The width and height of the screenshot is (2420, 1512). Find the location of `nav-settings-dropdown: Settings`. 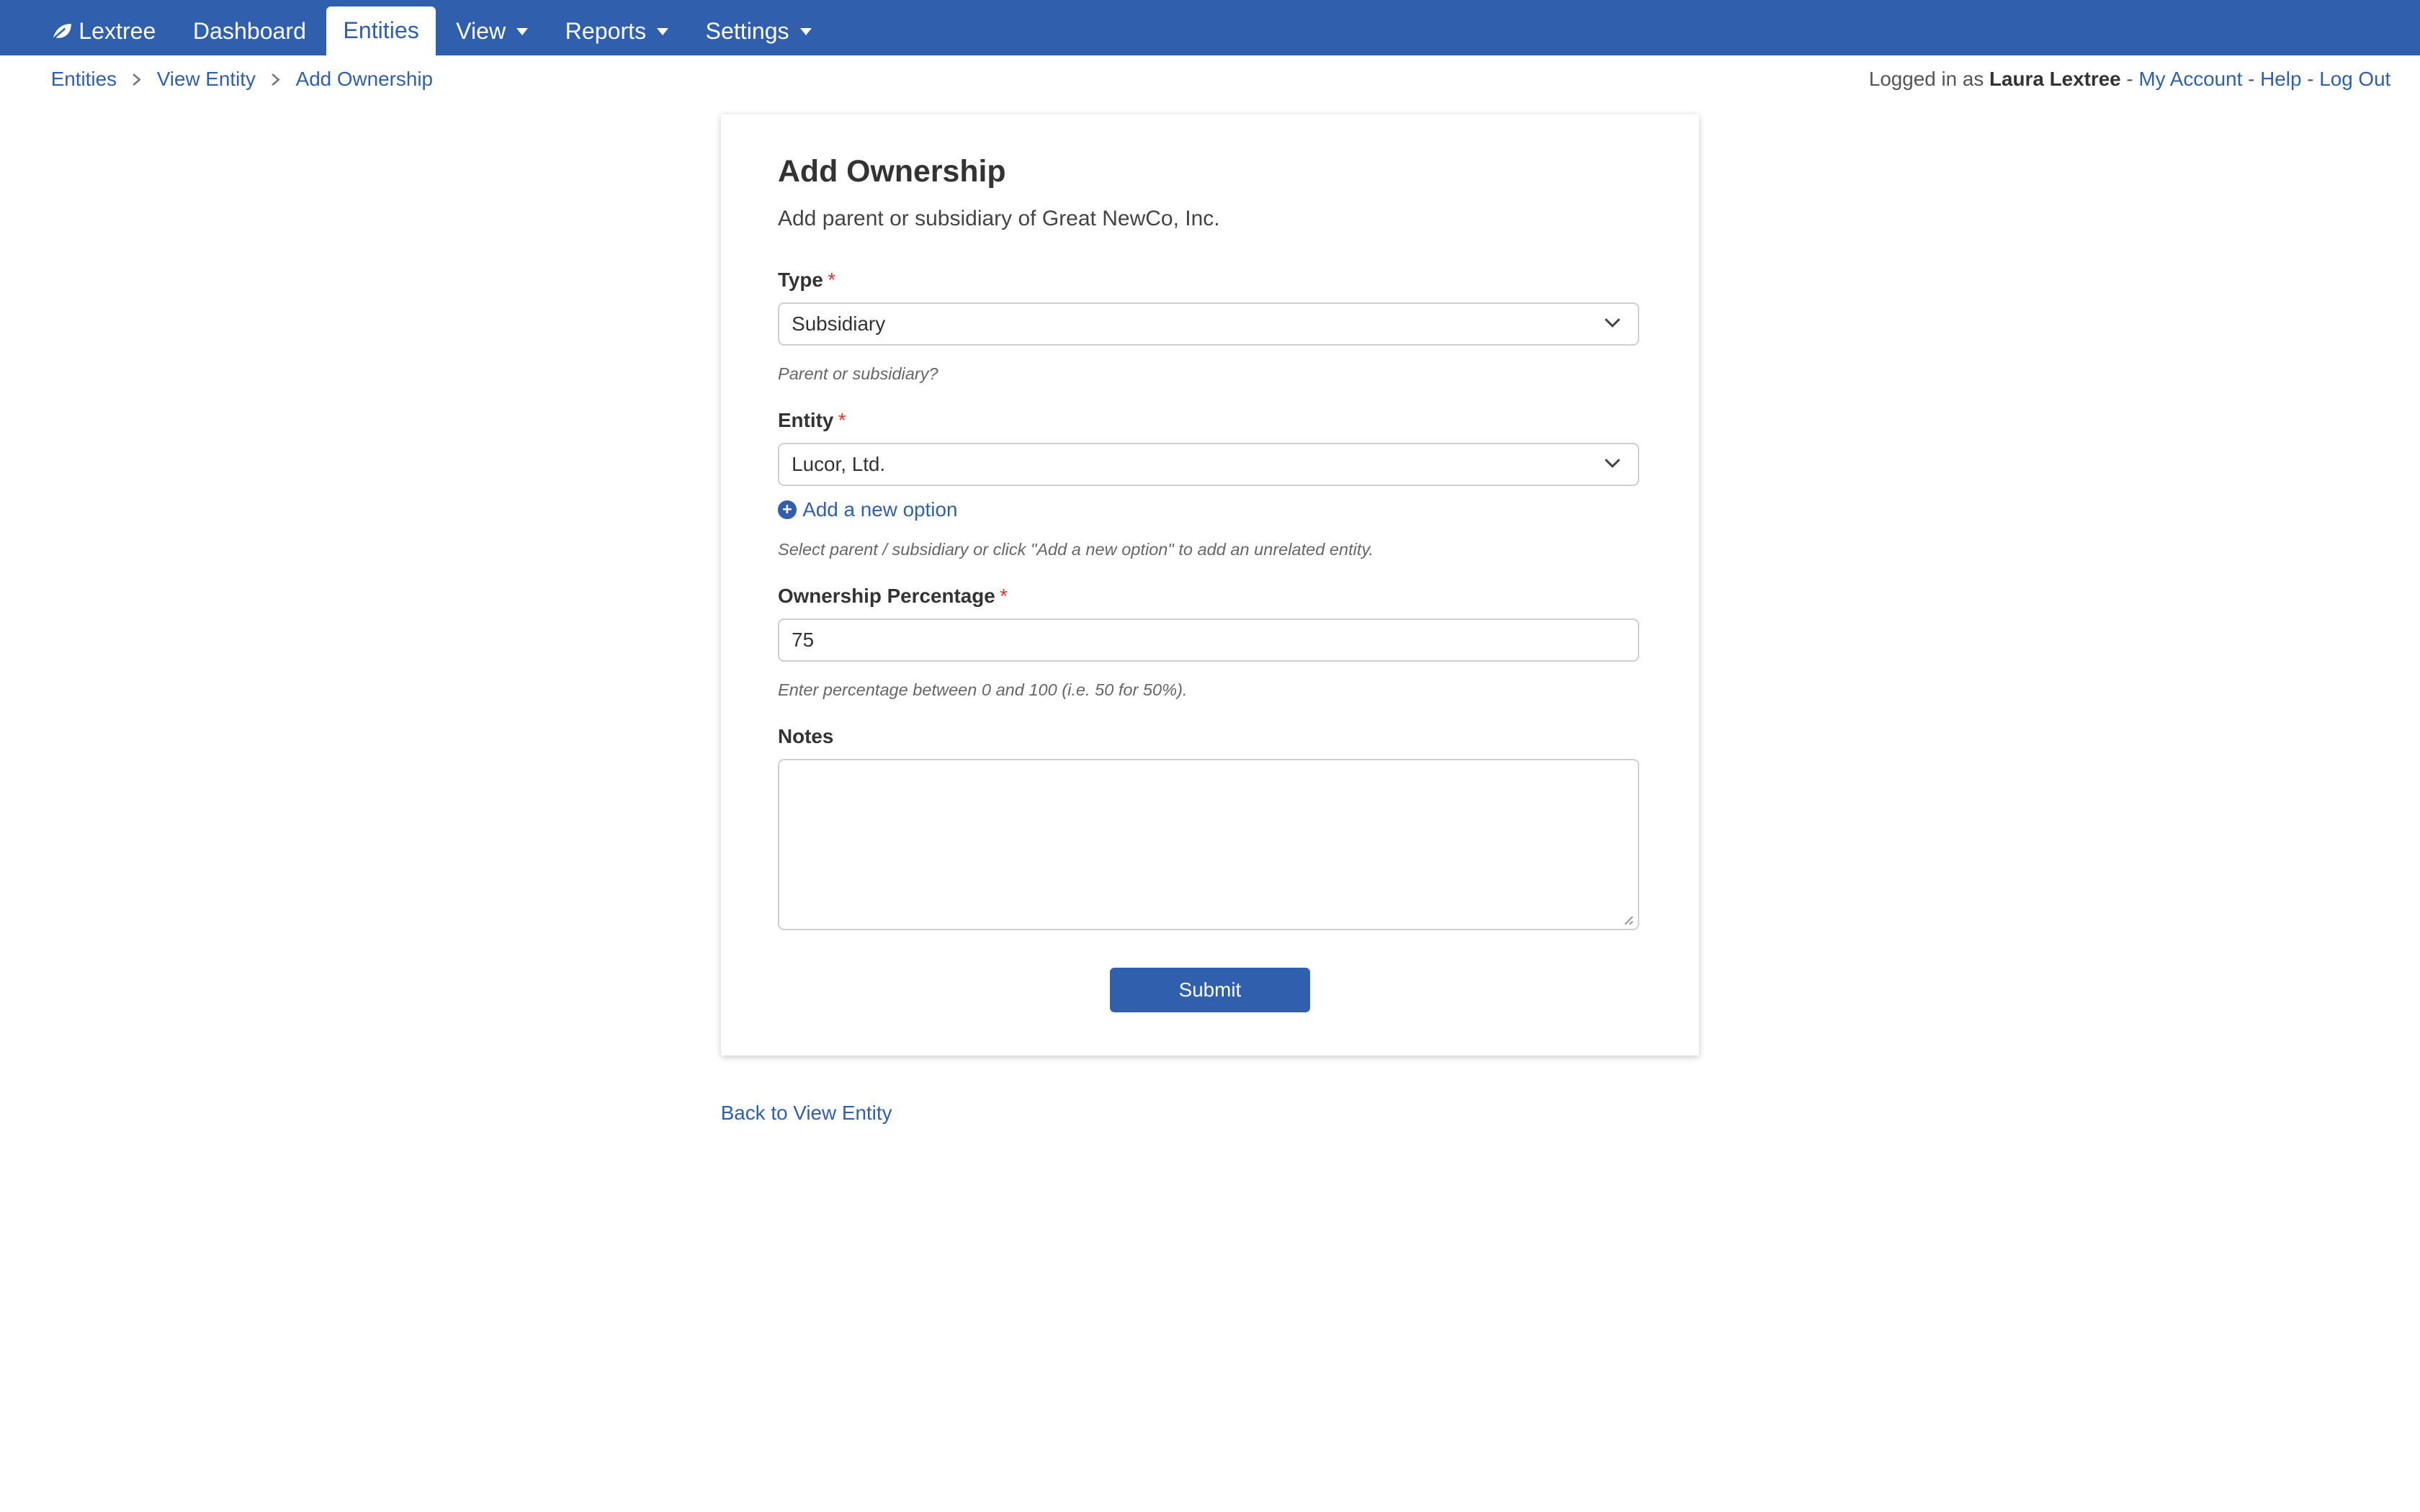

nav-settings-dropdown: Settings is located at coordinates (759, 31).